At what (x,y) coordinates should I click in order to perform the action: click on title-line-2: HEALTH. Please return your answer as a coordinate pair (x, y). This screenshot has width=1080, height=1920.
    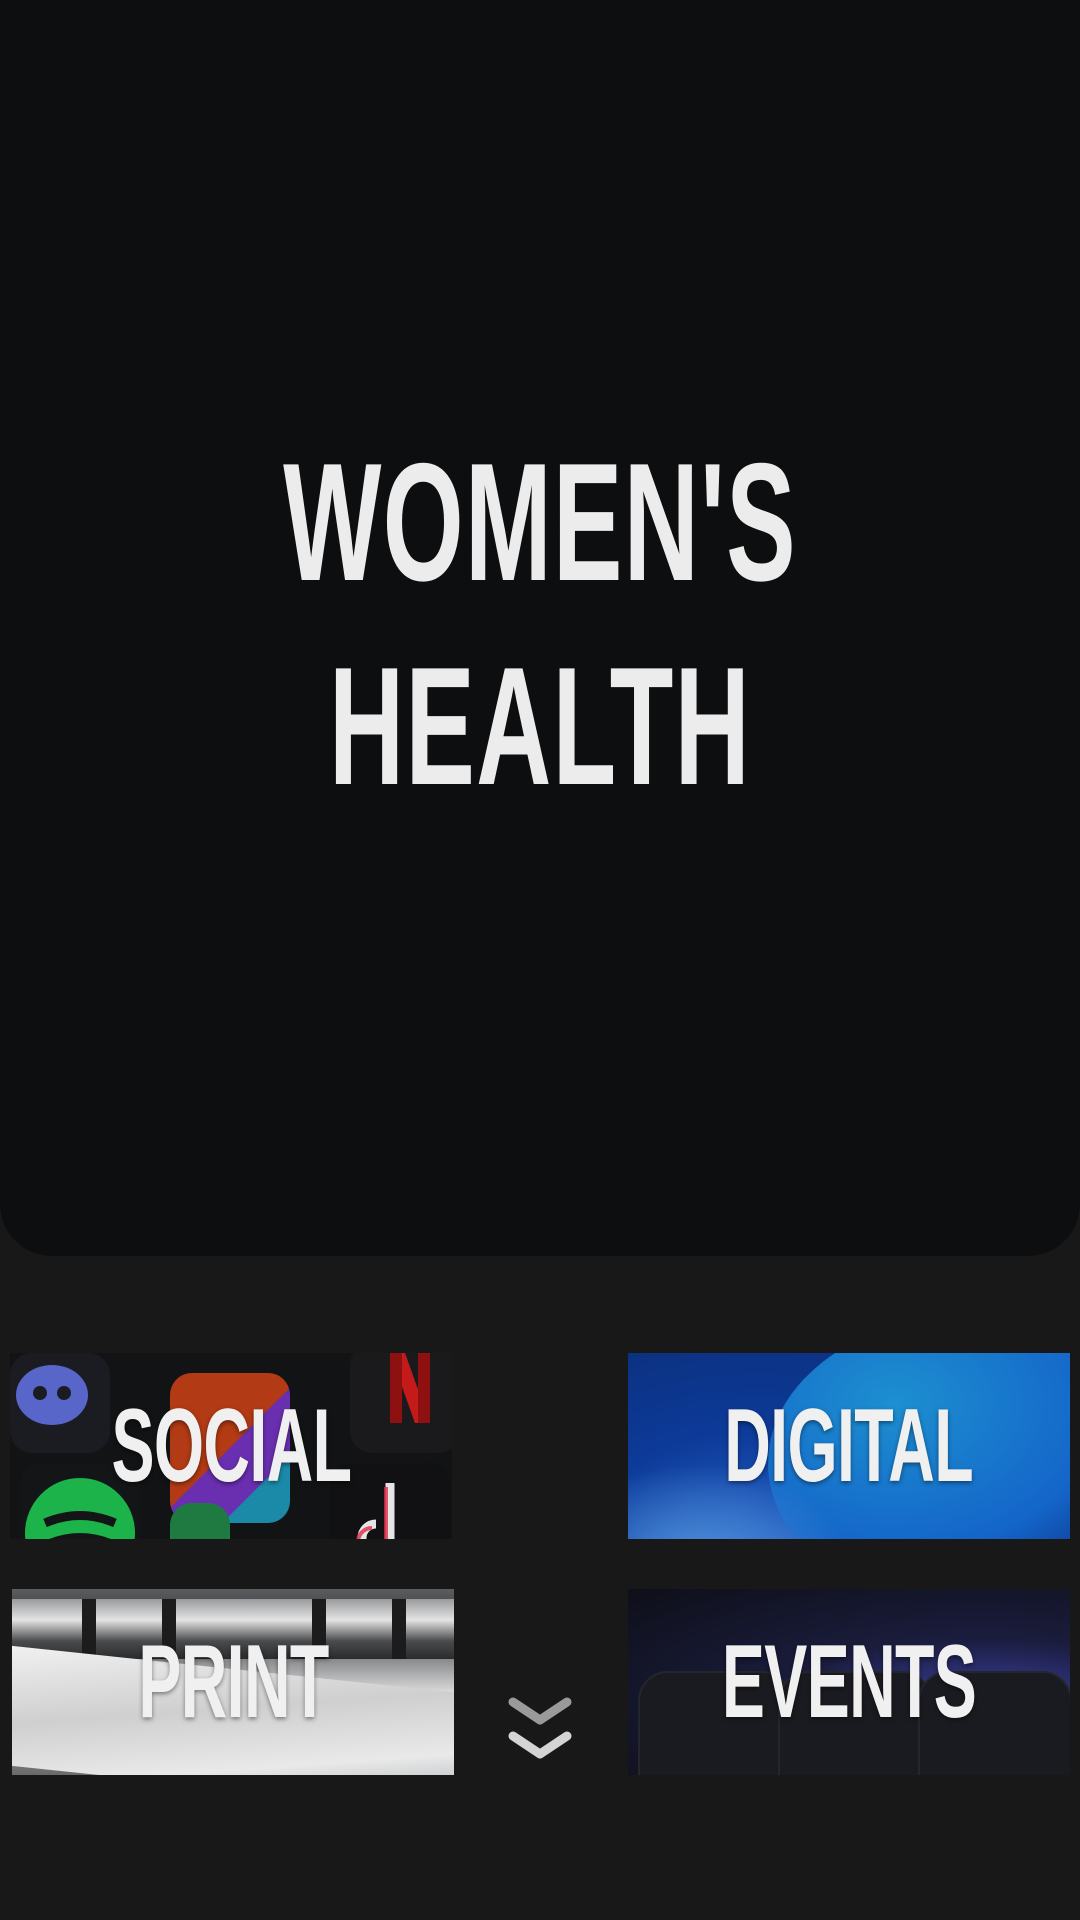
    Looking at the image, I should click on (540, 726).